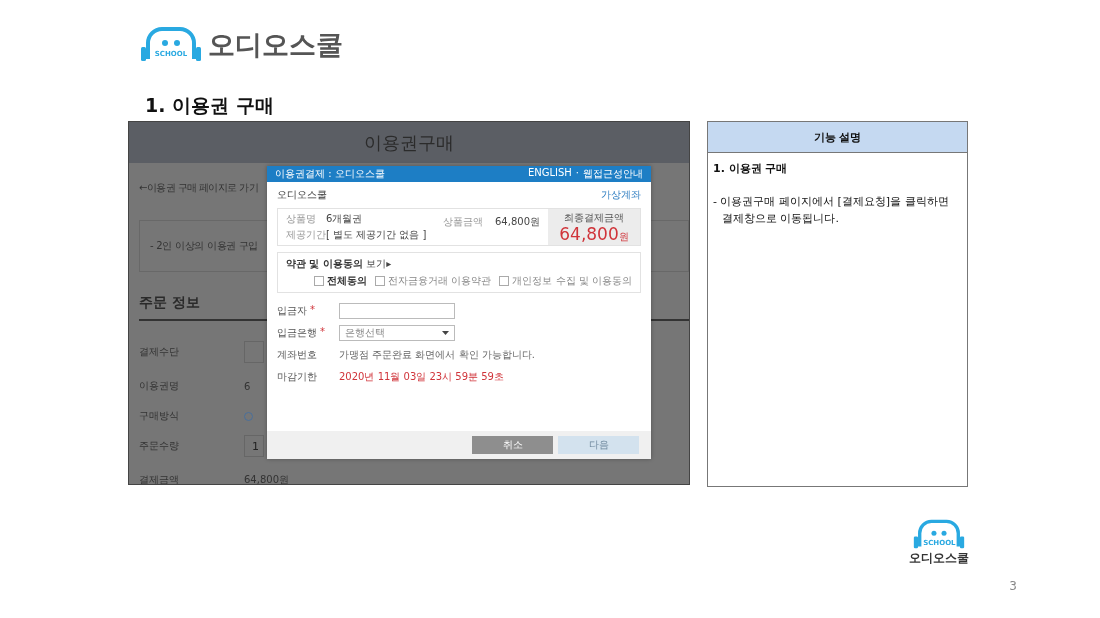 The width and height of the screenshot is (1100, 618). I want to click on form-field: 1, so click(254, 446).